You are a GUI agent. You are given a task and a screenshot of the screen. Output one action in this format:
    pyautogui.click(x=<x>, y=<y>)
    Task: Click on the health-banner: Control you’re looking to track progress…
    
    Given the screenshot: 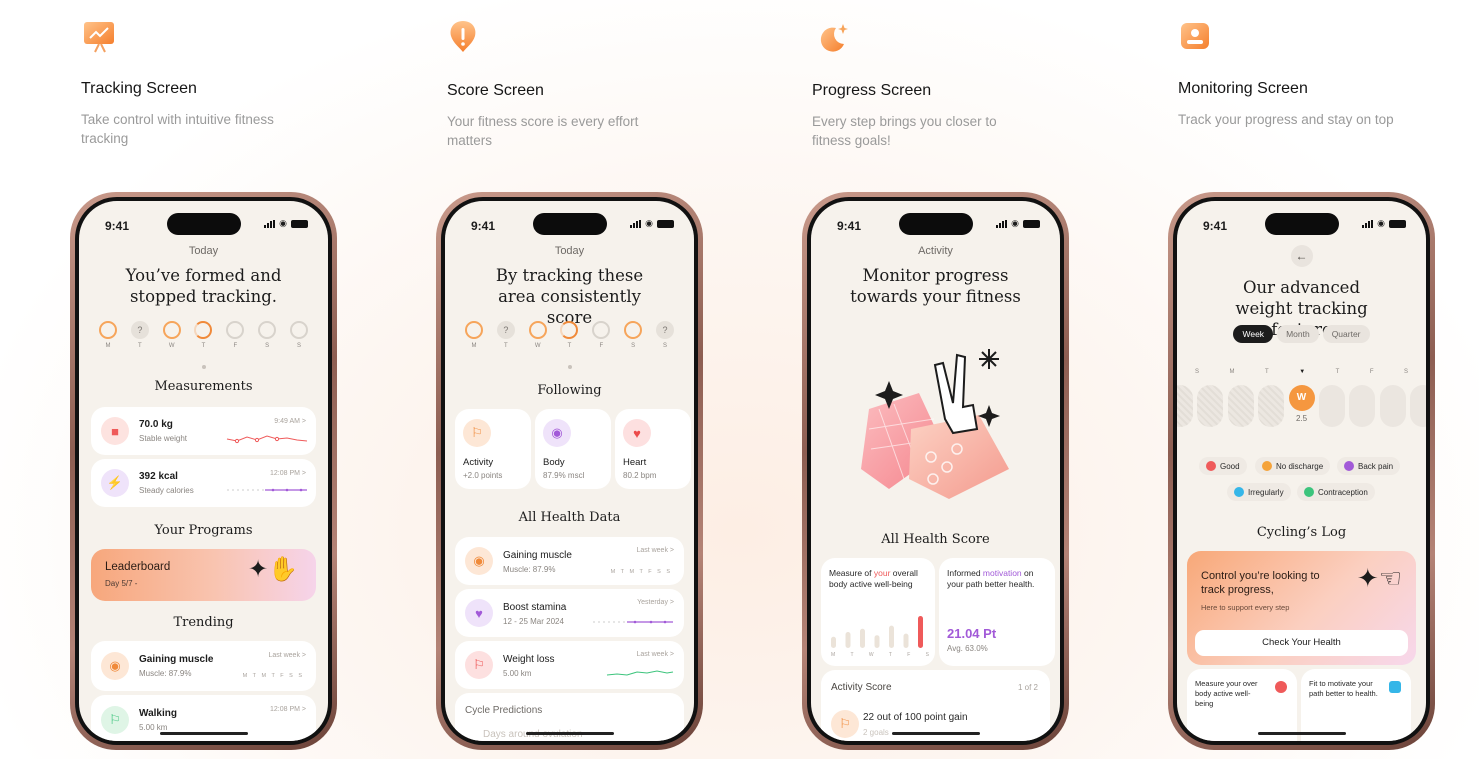 What is the action you would take?
    pyautogui.click(x=1301, y=608)
    